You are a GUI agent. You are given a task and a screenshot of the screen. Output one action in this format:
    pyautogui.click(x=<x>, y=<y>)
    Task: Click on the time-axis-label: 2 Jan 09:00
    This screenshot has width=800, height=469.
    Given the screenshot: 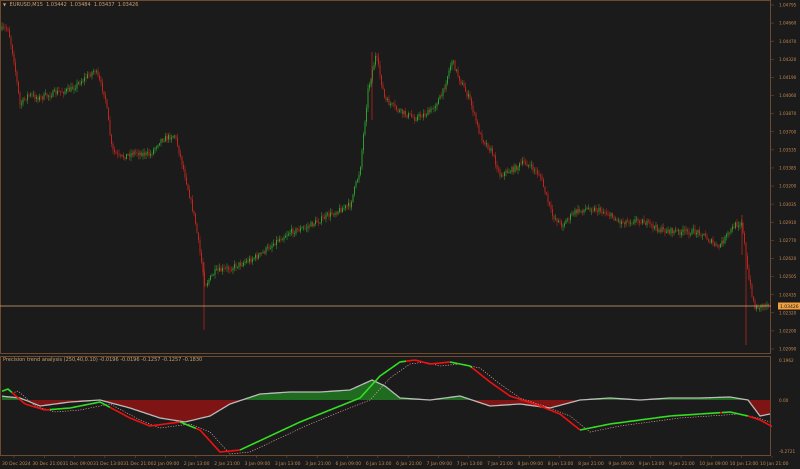 What is the action you would take?
    pyautogui.click(x=167, y=464)
    